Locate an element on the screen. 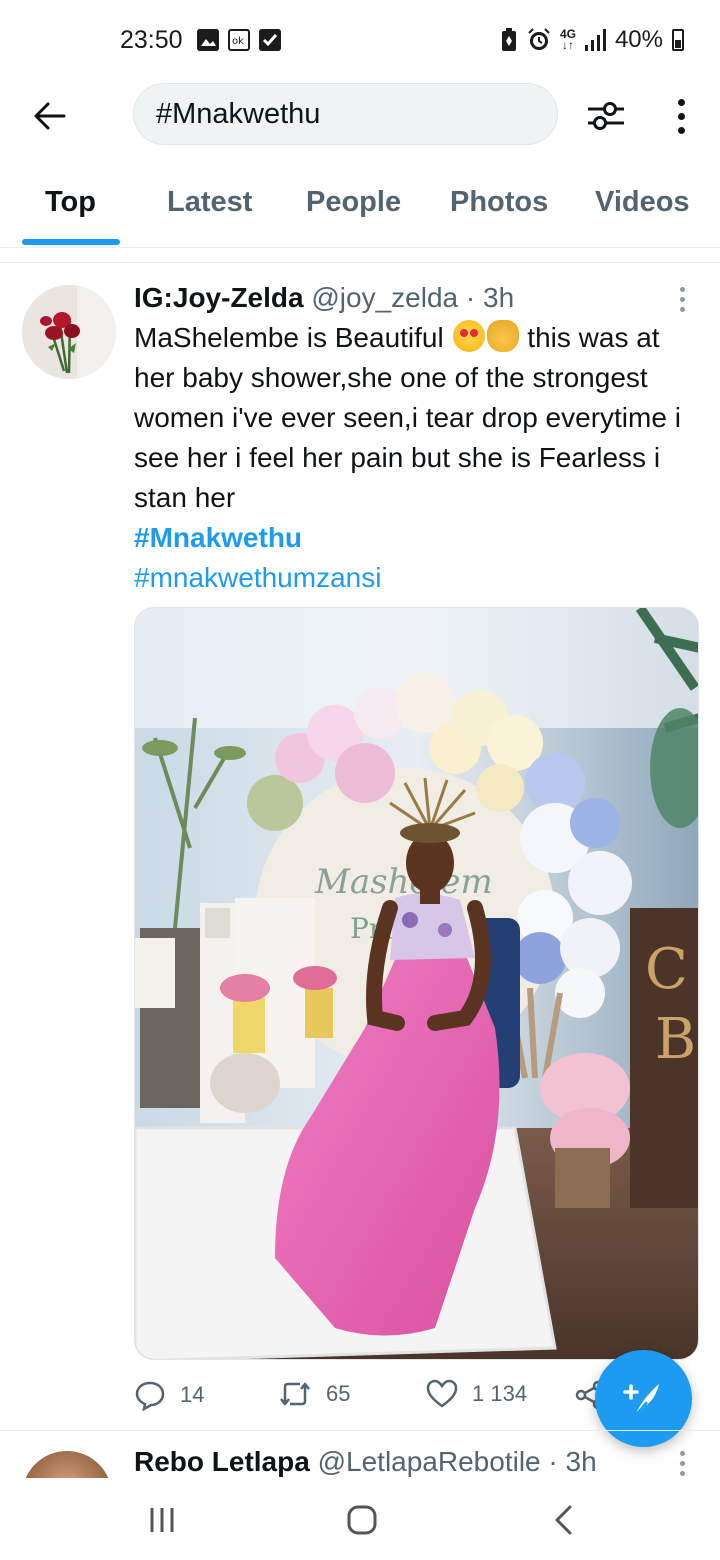 This screenshot has height=1560, width=720. gallery-icon is located at coordinates (208, 40).